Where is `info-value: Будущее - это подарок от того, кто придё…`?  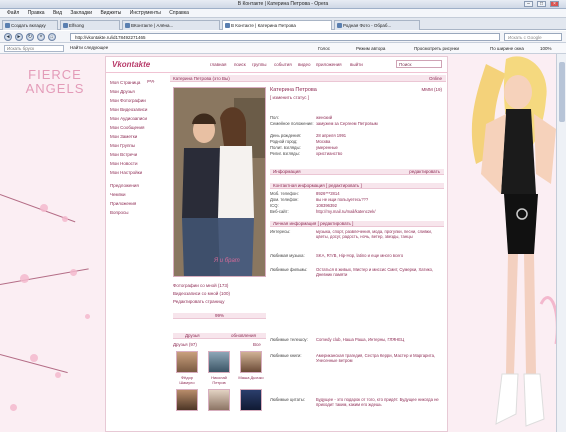 info-value: Будущее - это подарок от того, кто придё… is located at coordinates (377, 402).